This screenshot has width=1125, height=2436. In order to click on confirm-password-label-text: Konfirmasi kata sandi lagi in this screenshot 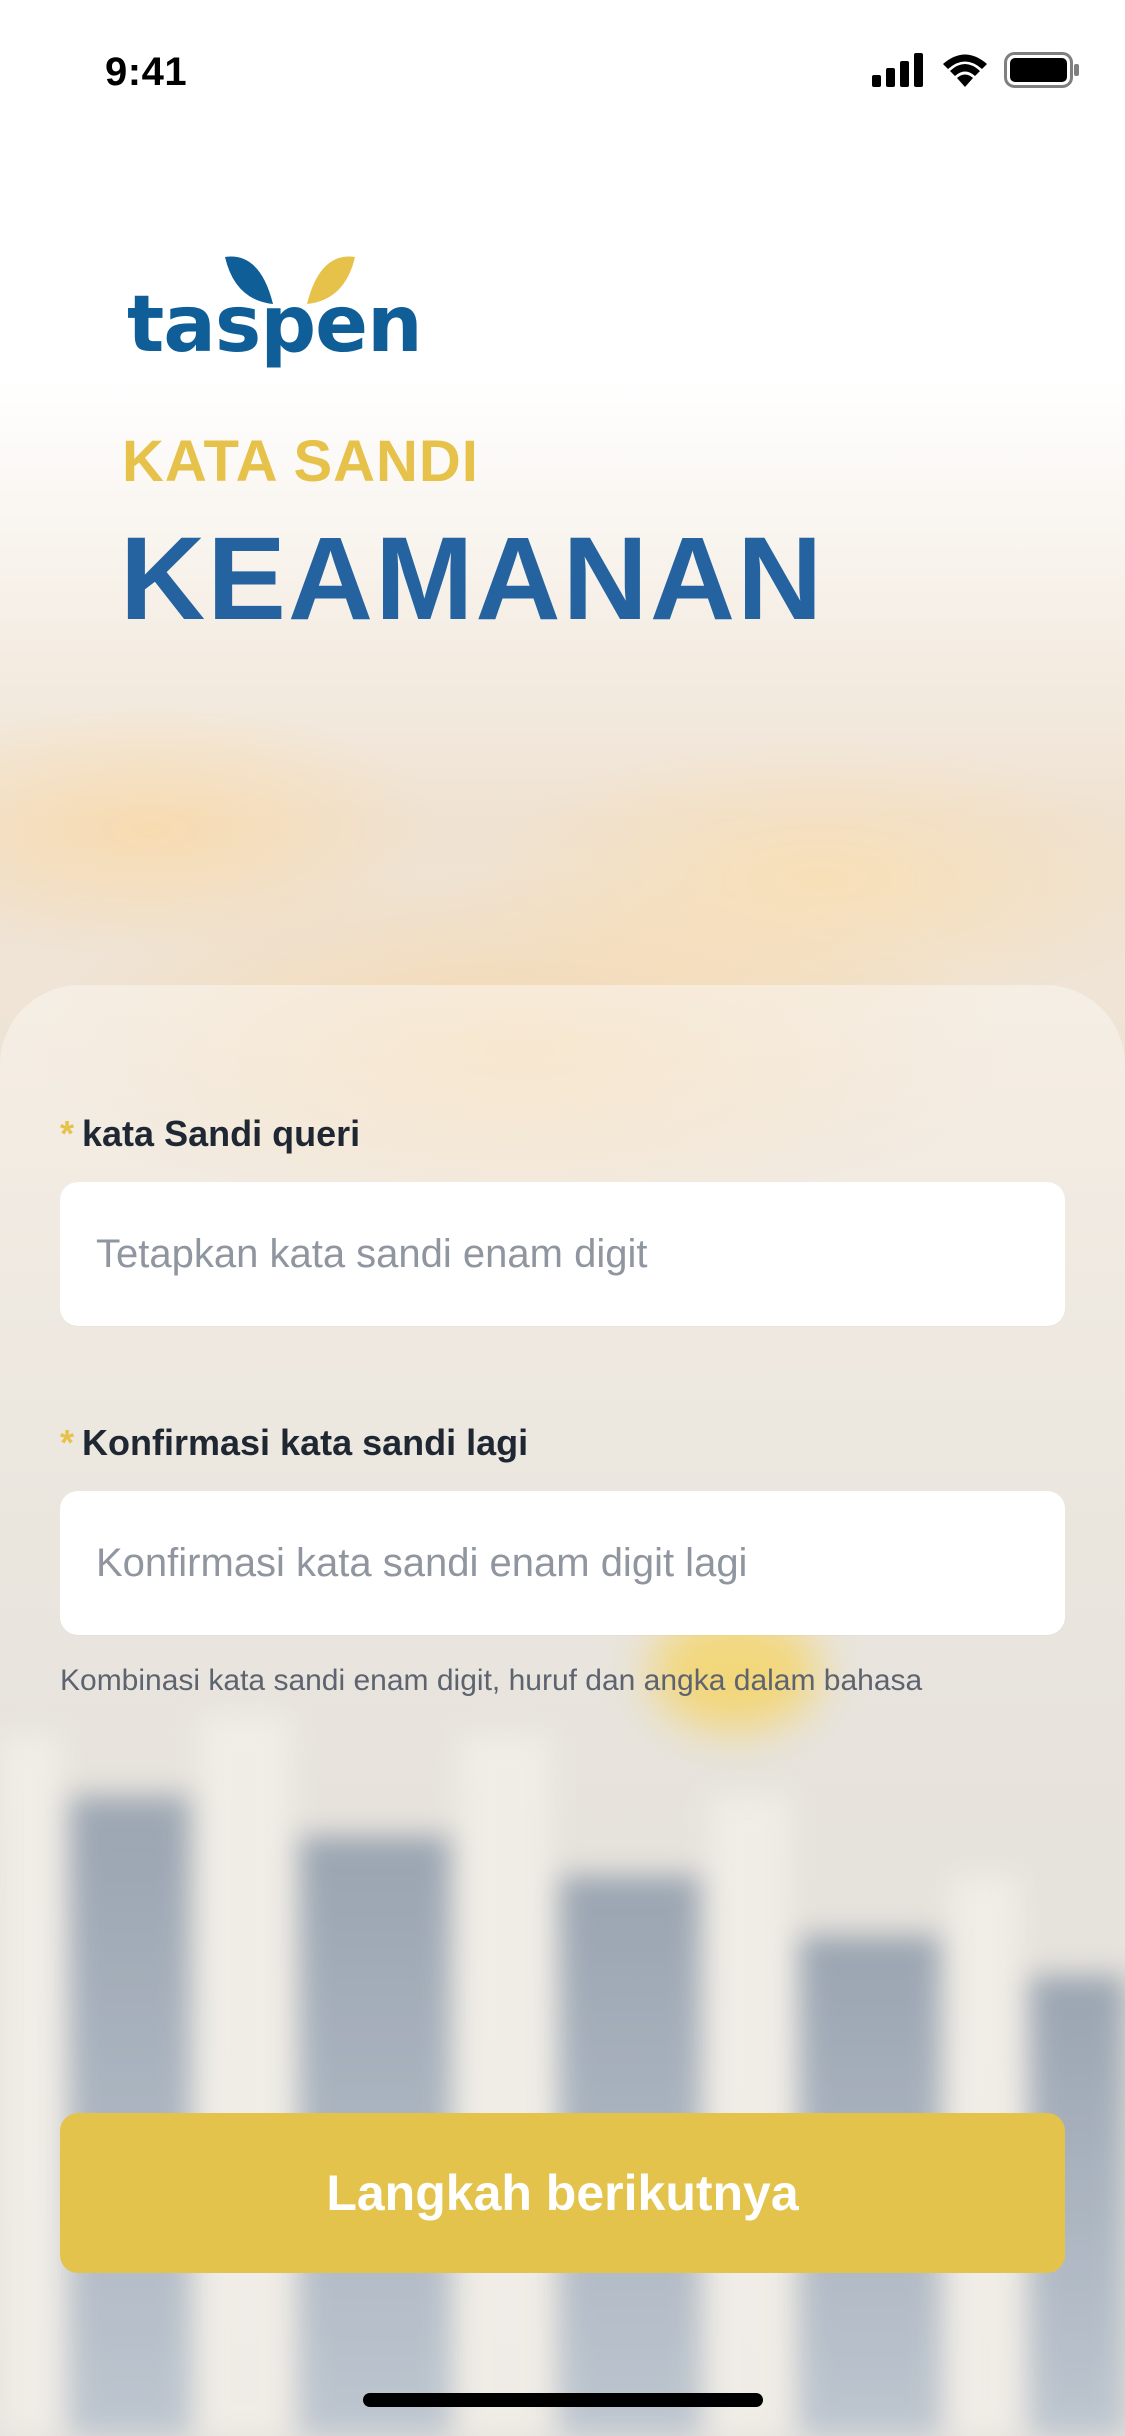, I will do `click(305, 1442)`.